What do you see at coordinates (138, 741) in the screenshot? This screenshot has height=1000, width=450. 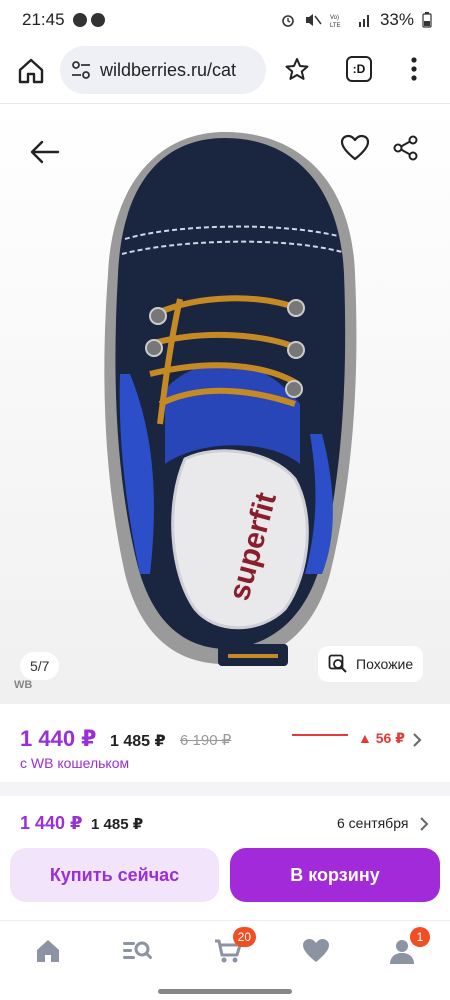 I see `price-secondary: 1 485 ₽` at bounding box center [138, 741].